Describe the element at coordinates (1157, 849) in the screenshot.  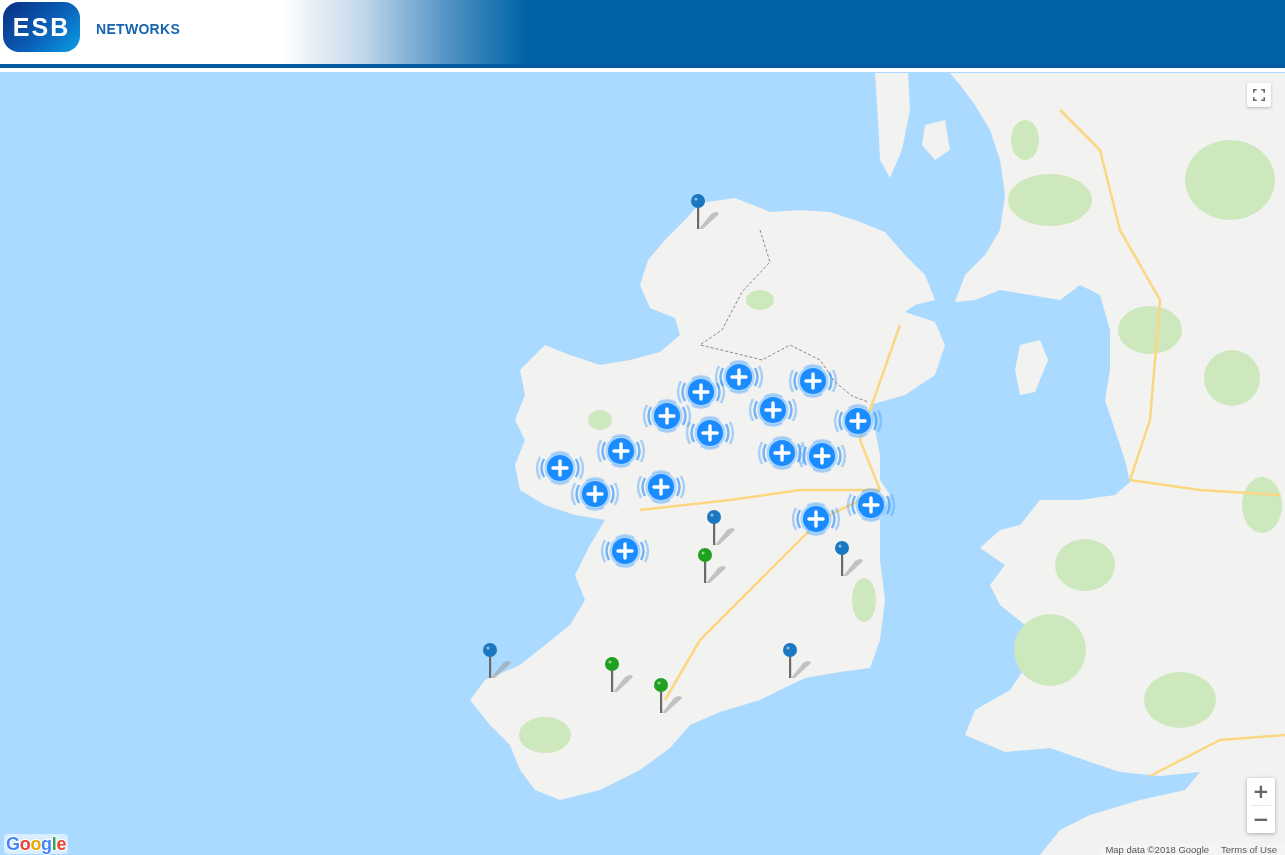
I see `attribution-text: Map data ©2018 Google` at that location.